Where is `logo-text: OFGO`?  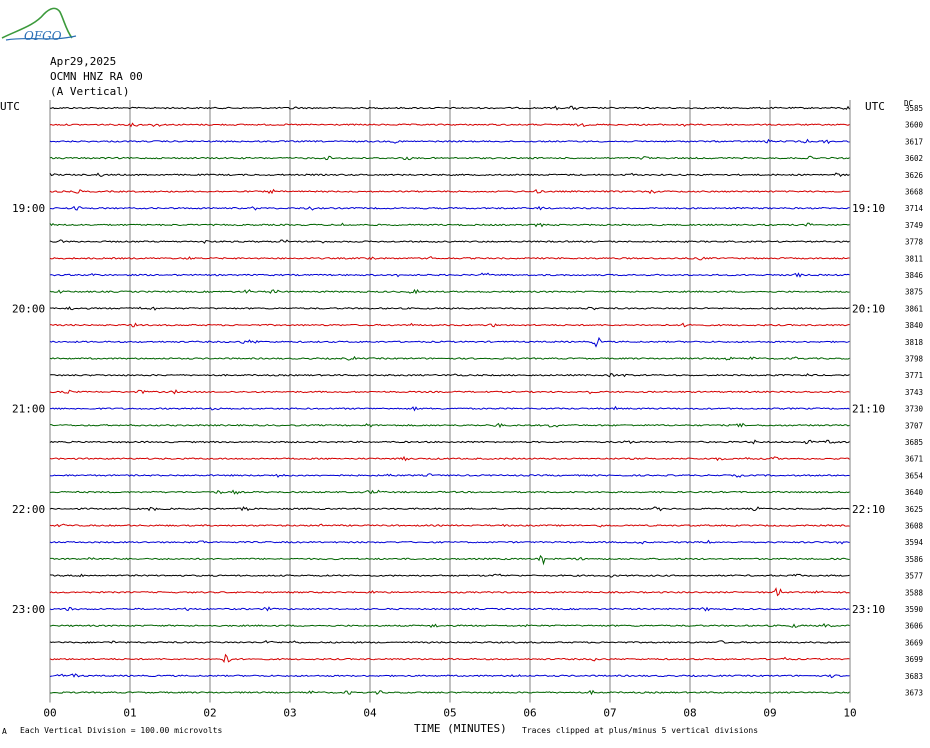
logo-text: OFGO is located at coordinates (43, 36).